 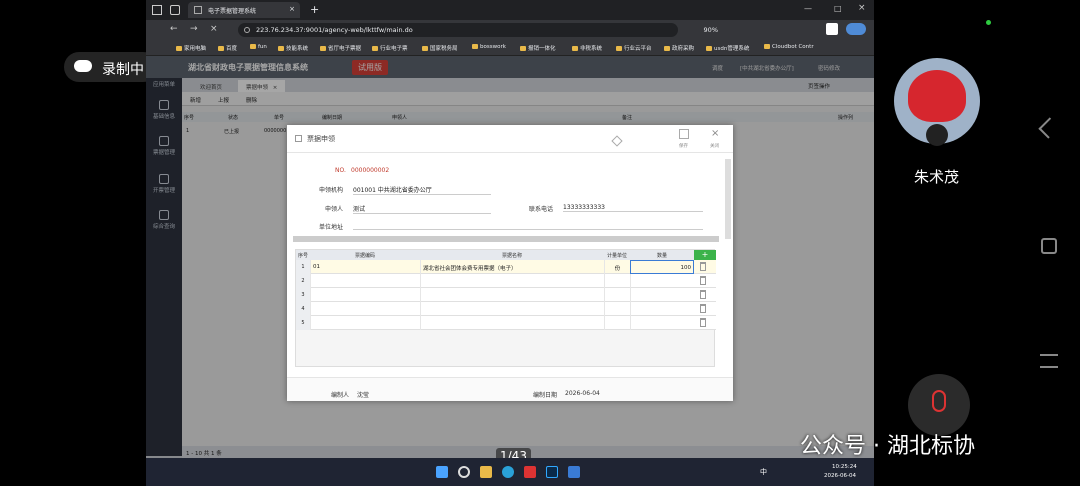 What do you see at coordinates (175, 10) in the screenshot?
I see `tab-actions-icon` at bounding box center [175, 10].